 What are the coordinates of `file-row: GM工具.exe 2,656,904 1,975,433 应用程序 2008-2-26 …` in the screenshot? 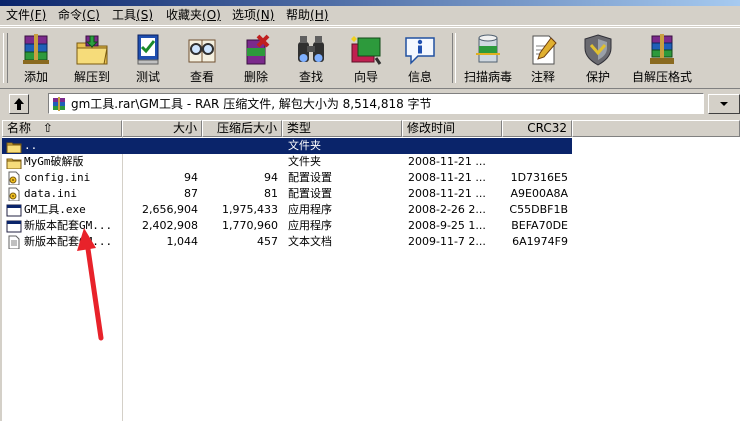 It's located at (287, 210).